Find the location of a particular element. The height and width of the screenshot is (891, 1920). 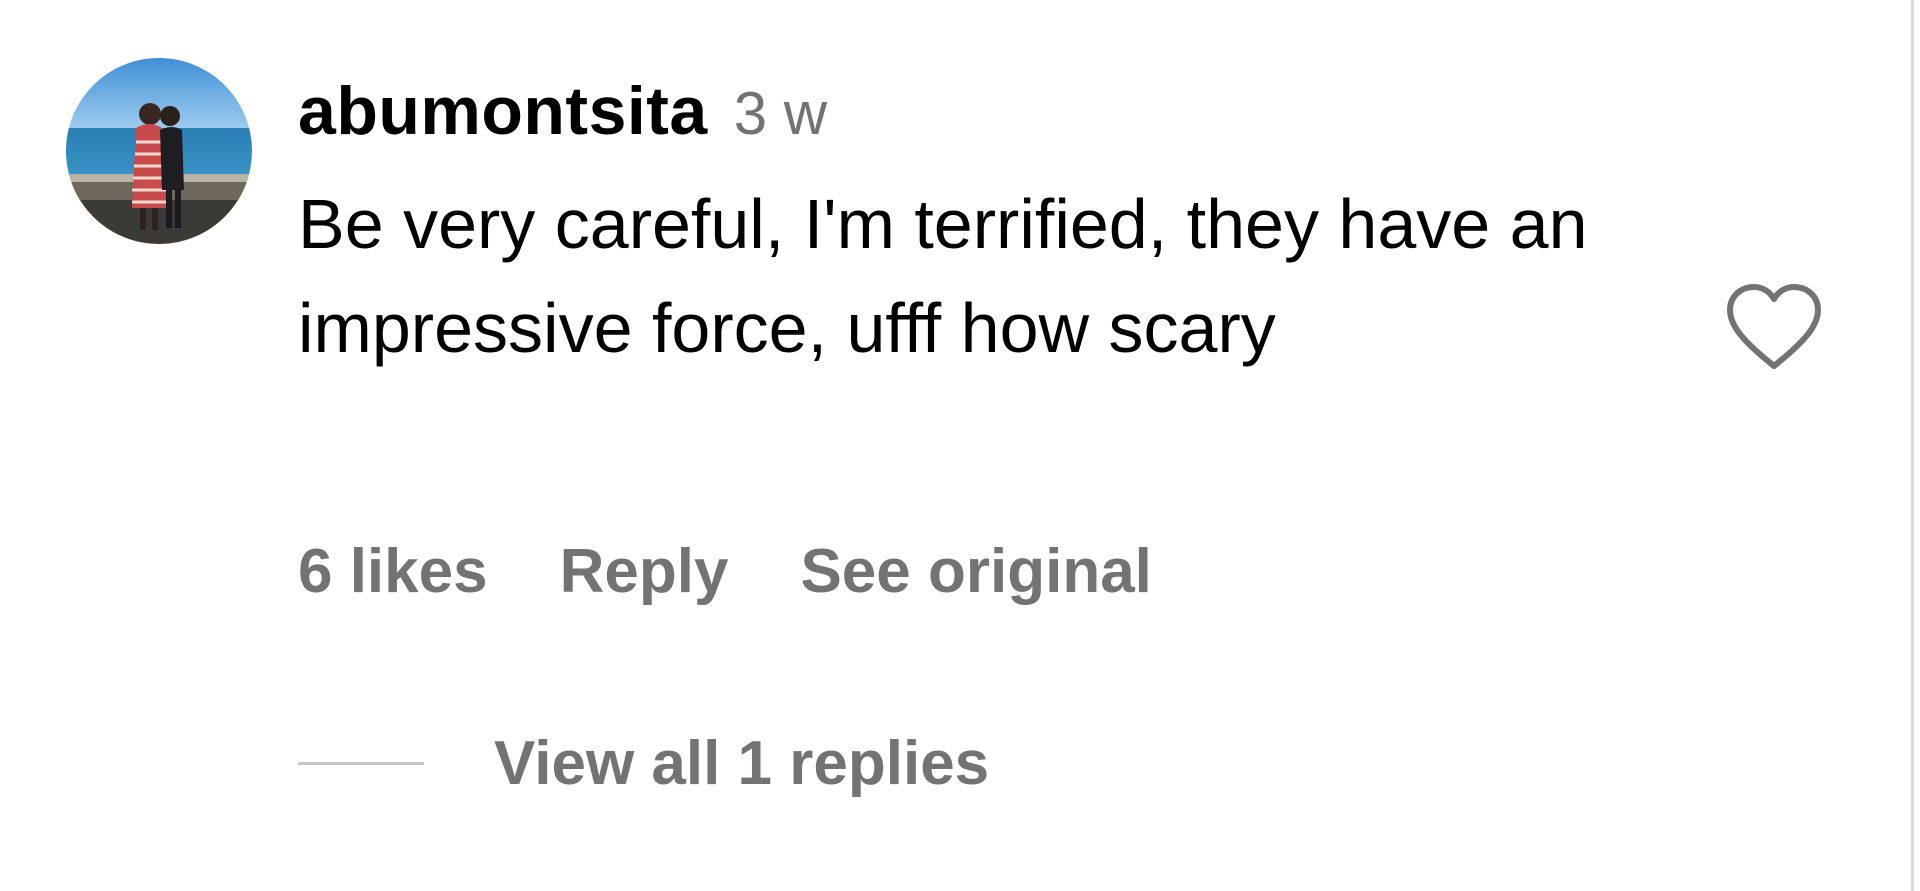

likes-count-button: 6 likes is located at coordinates (393, 571).